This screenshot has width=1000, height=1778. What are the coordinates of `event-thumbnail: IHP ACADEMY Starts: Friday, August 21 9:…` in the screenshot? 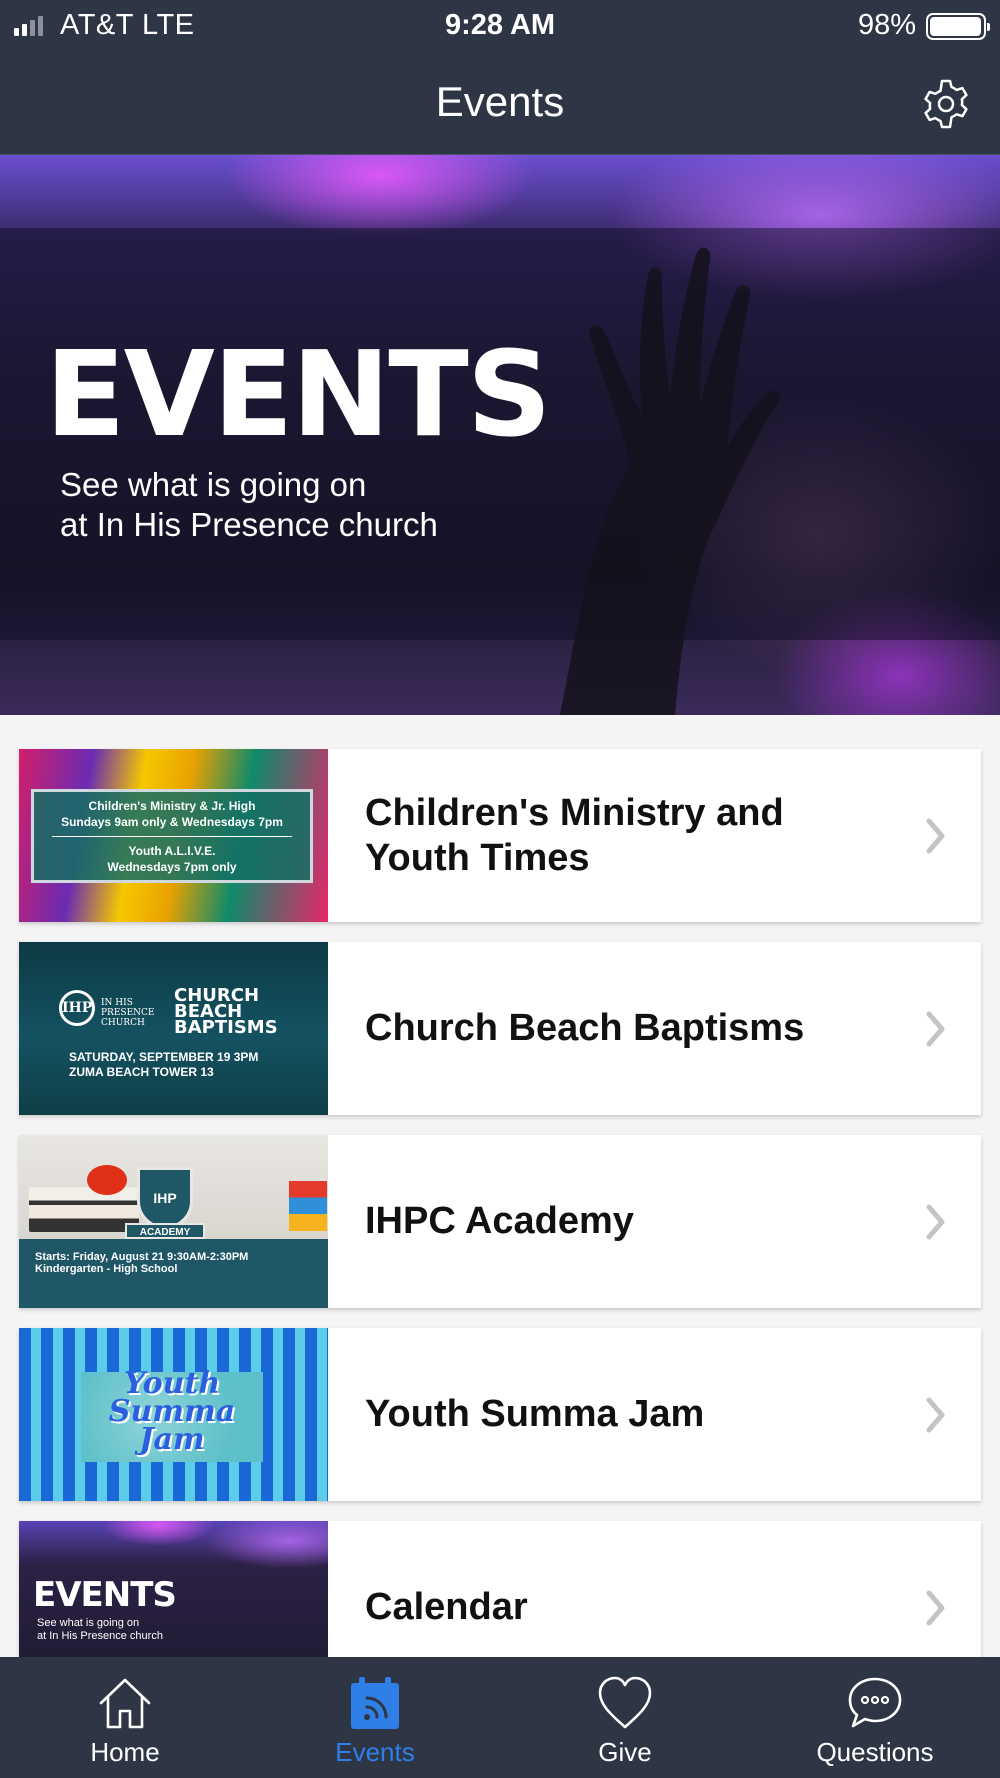 It's located at (173, 1221).